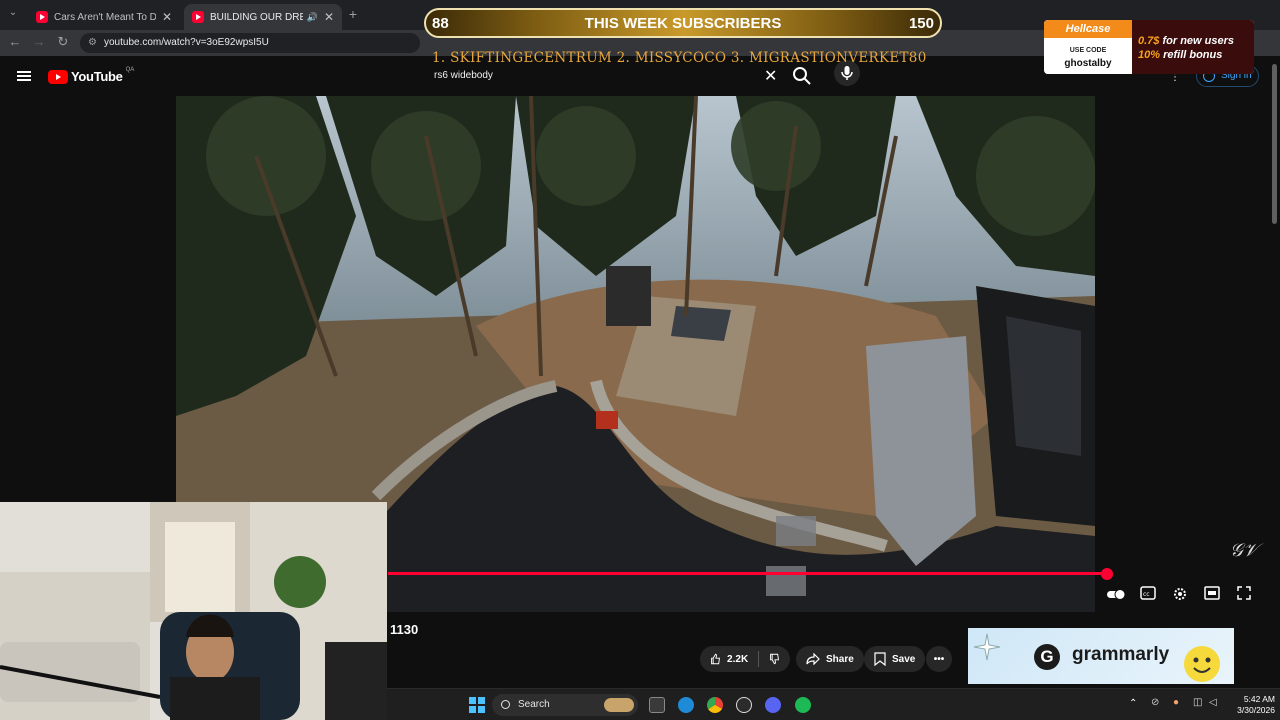 This screenshot has width=1280, height=720. I want to click on microphone-icon: ●, so click(1176, 702).